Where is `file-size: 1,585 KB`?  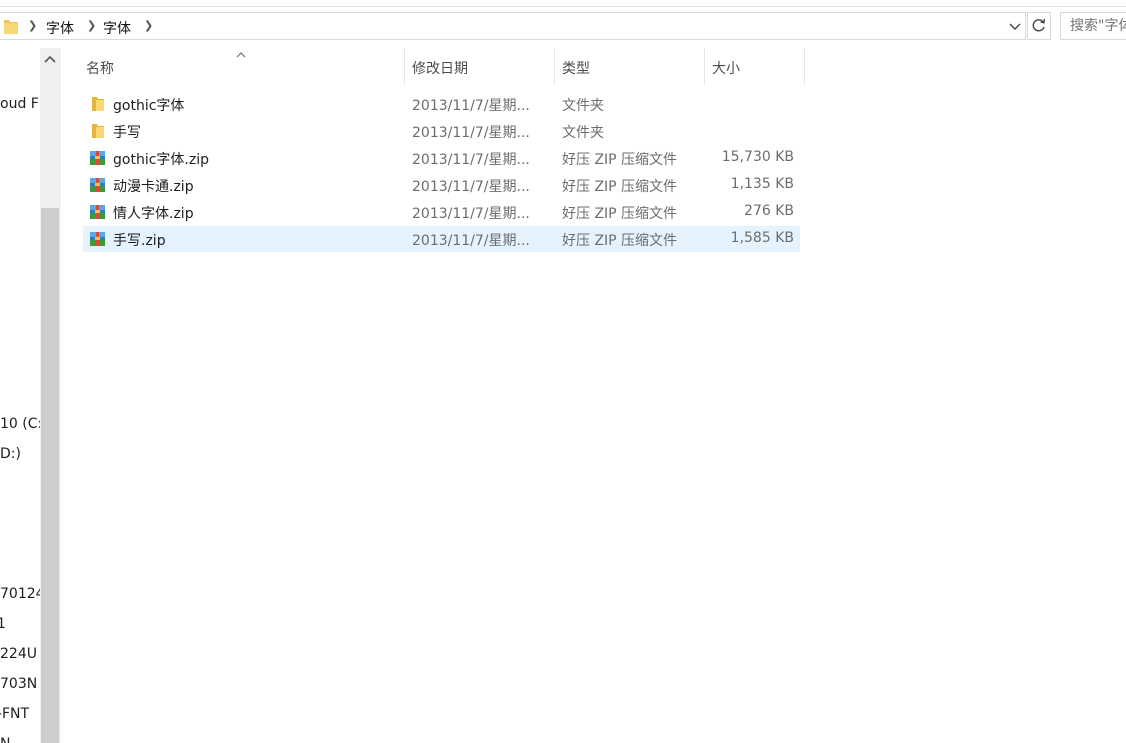 file-size: 1,585 KB is located at coordinates (762, 238).